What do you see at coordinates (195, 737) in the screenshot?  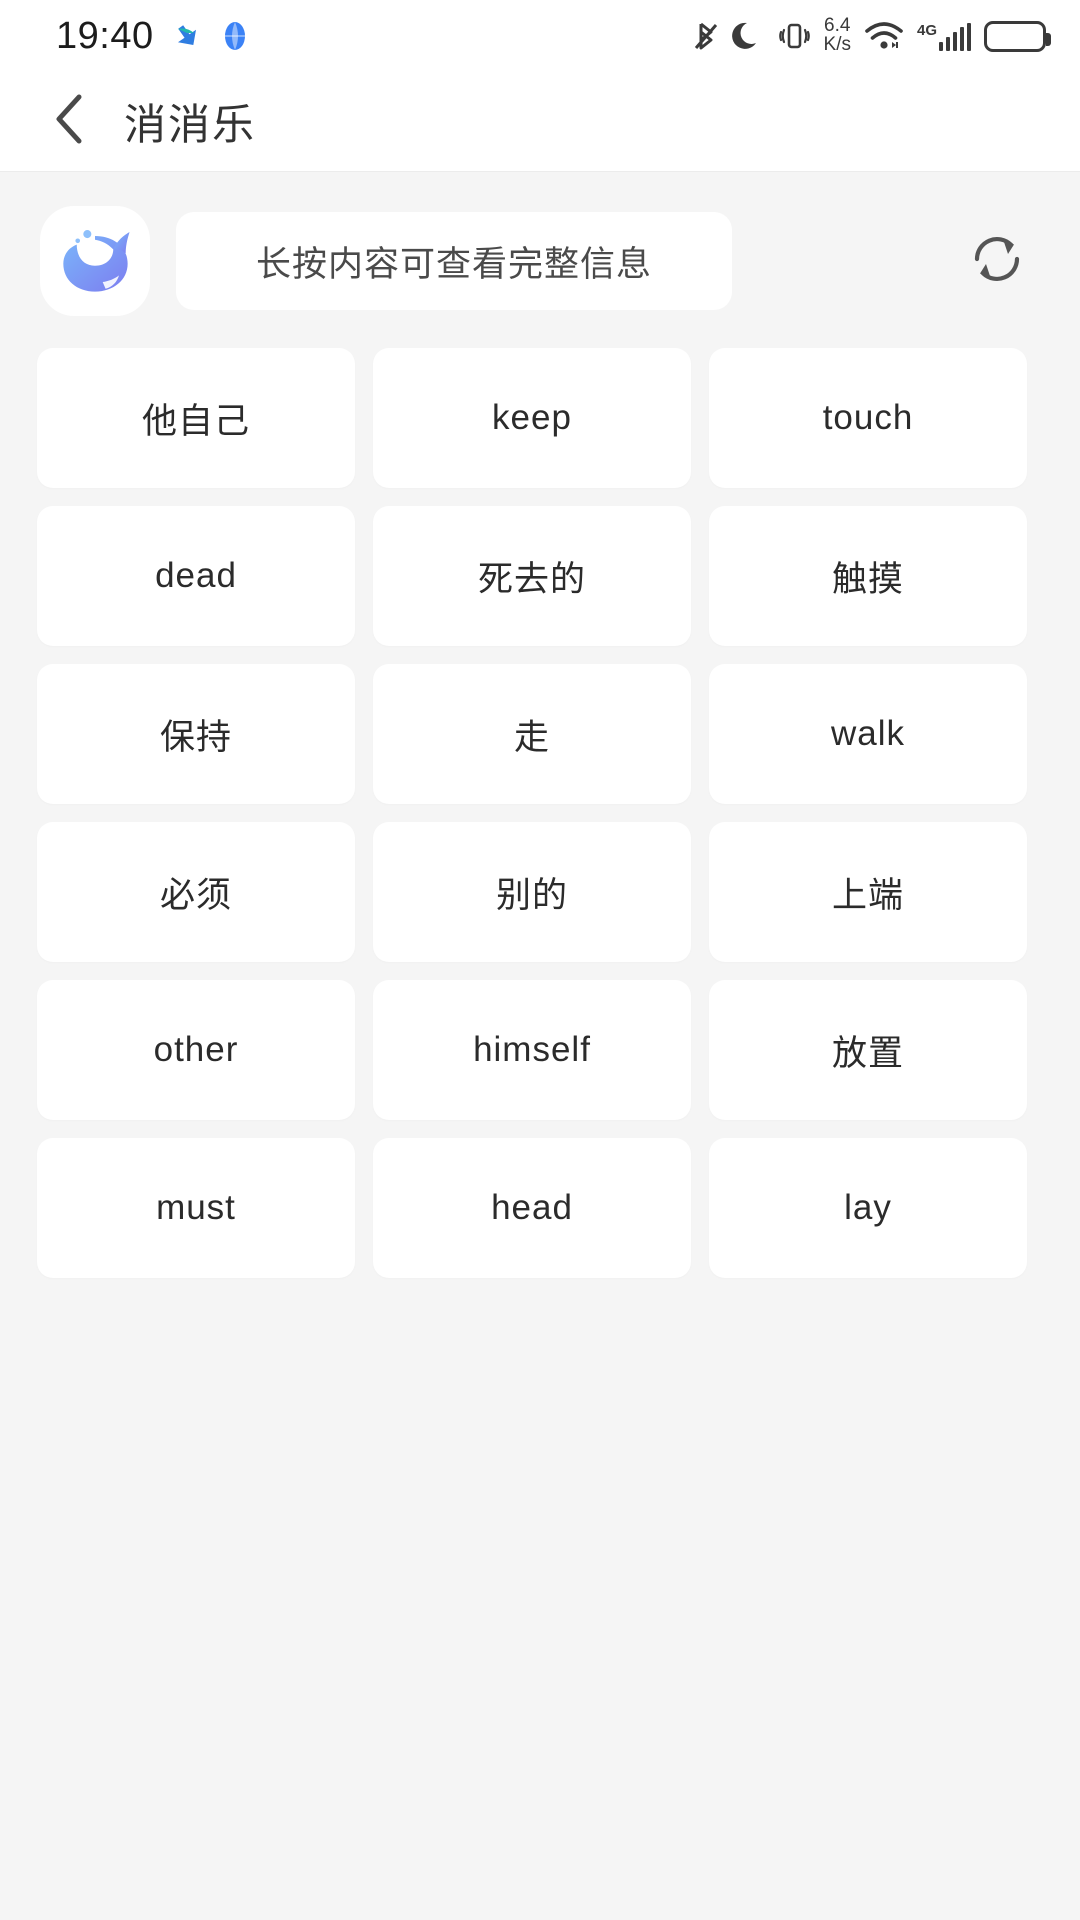 I see `word-card-label: 保持` at bounding box center [195, 737].